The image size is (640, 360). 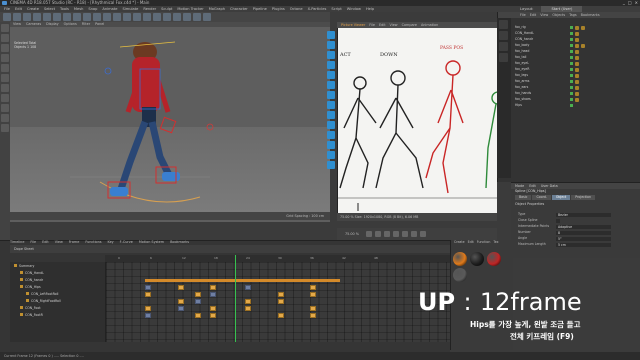 What do you see at coordinates (43, 301) in the screenshot?
I see `track-row: CON_RightFootRoll` at bounding box center [43, 301].